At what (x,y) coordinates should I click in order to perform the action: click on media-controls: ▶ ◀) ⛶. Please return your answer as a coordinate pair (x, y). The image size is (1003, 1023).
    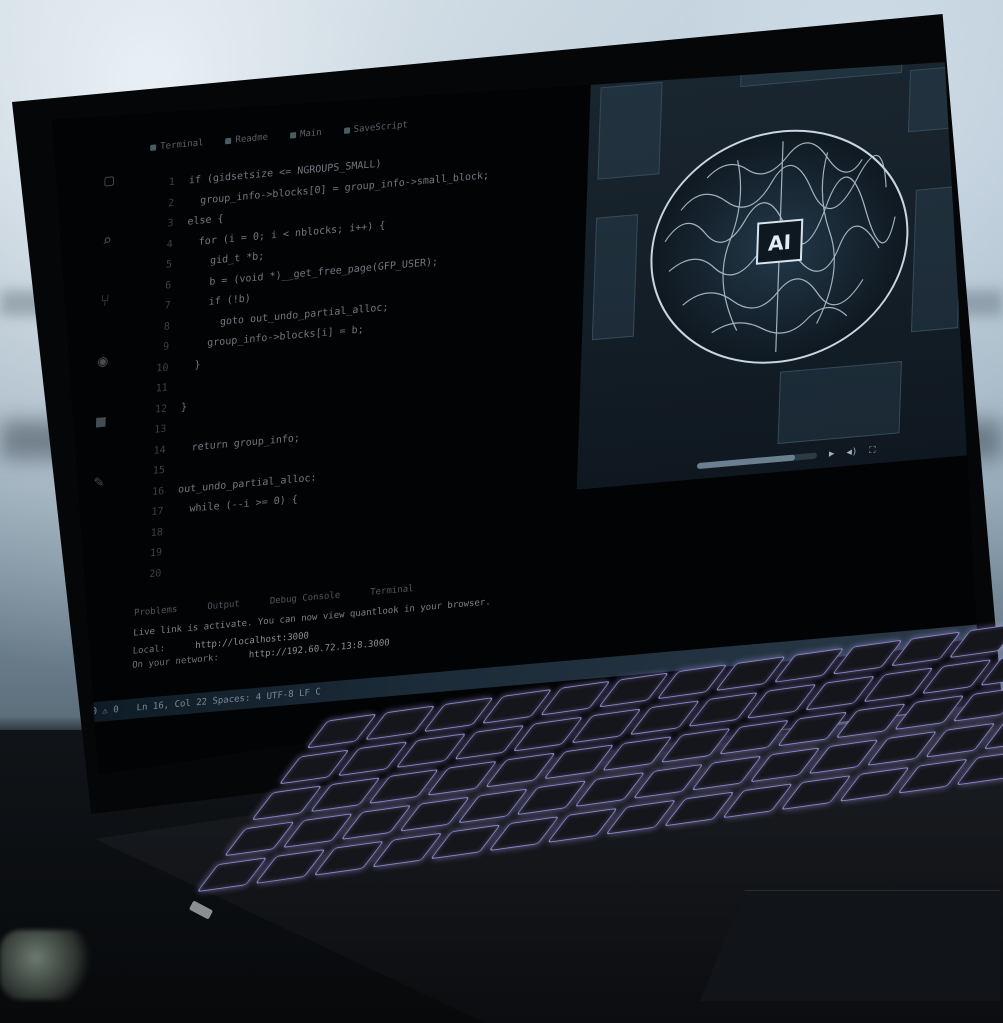
    Looking at the image, I should click on (831, 454).